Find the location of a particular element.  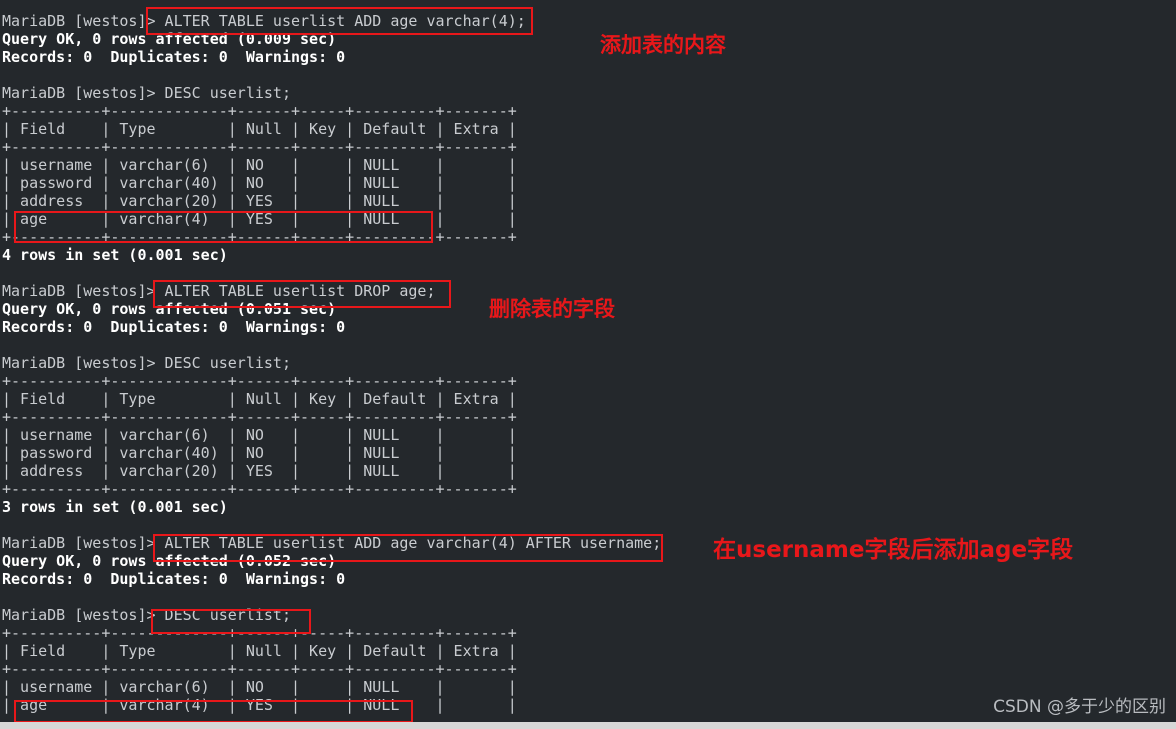

bottom-scrollbar is located at coordinates (588, 725).